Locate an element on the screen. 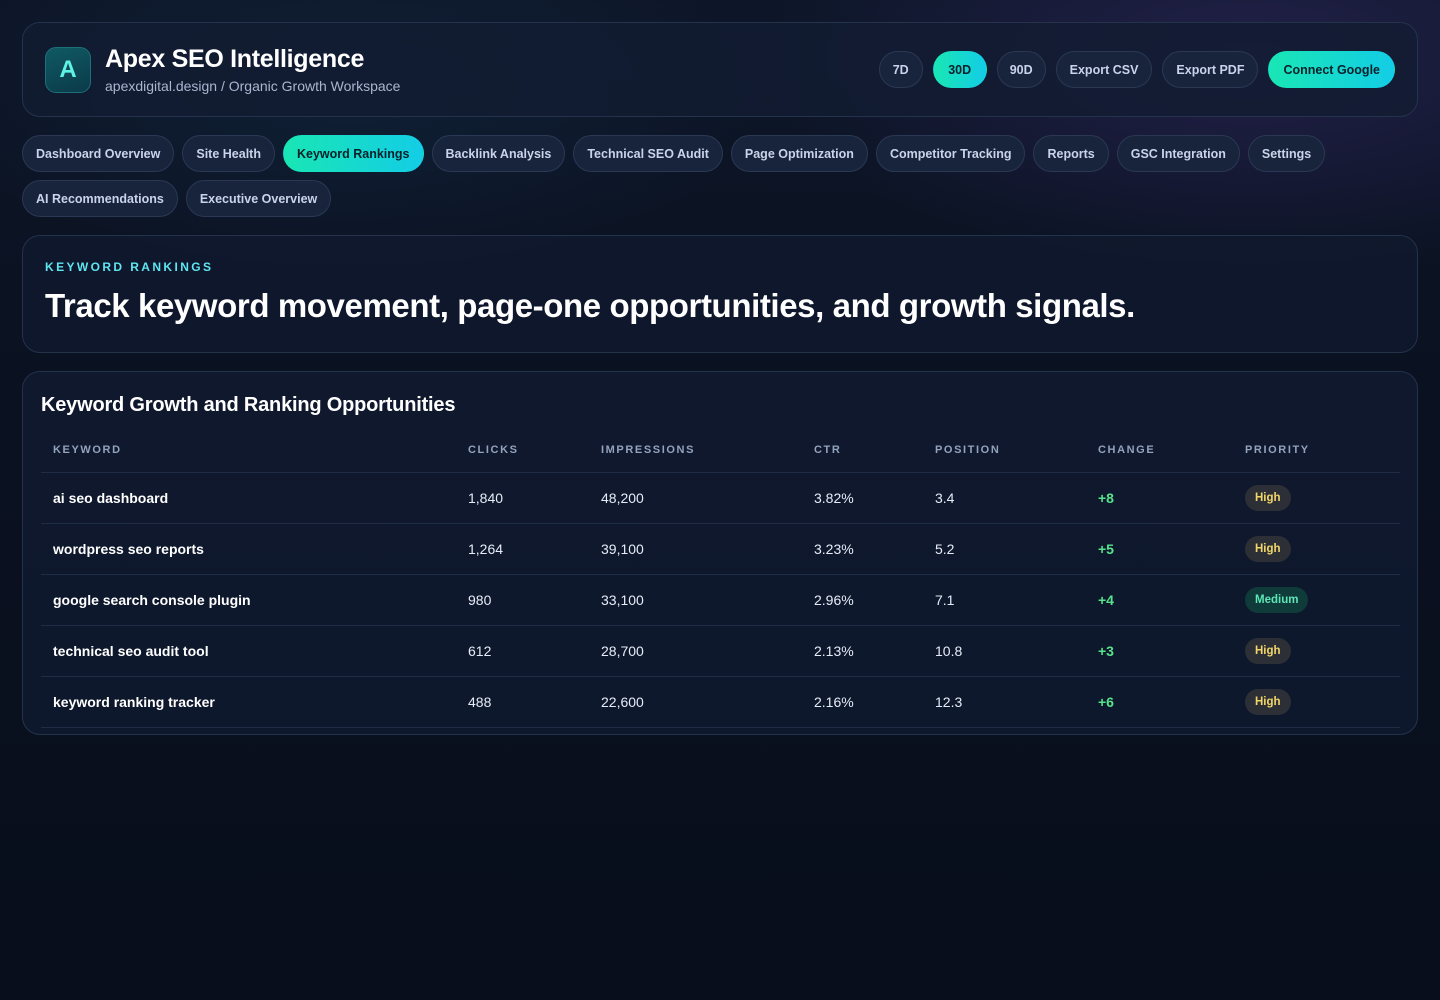 The image size is (1440, 1000). impressions-cell: 33,100 is located at coordinates (695, 600).